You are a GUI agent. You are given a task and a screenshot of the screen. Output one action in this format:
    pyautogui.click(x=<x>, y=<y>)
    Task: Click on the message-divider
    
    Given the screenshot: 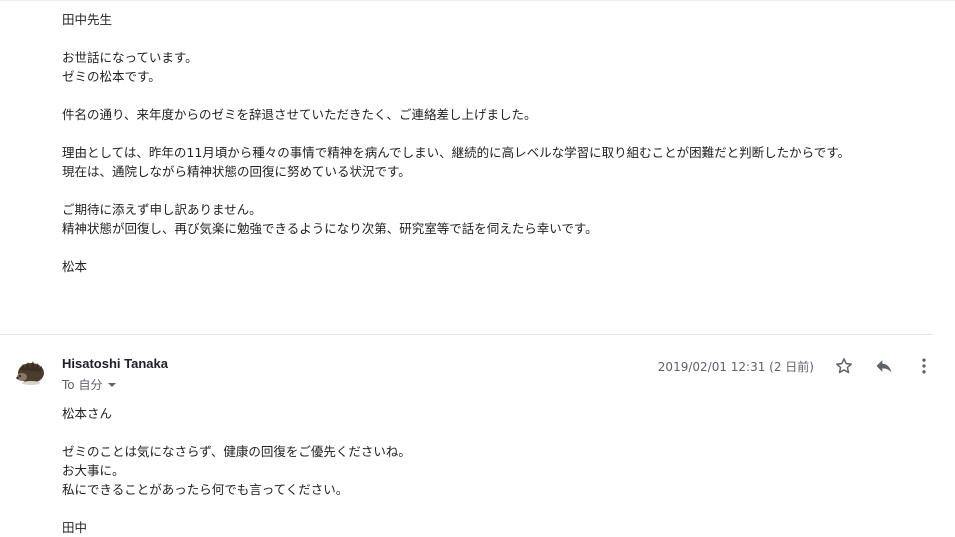 What is the action you would take?
    pyautogui.click(x=466, y=334)
    